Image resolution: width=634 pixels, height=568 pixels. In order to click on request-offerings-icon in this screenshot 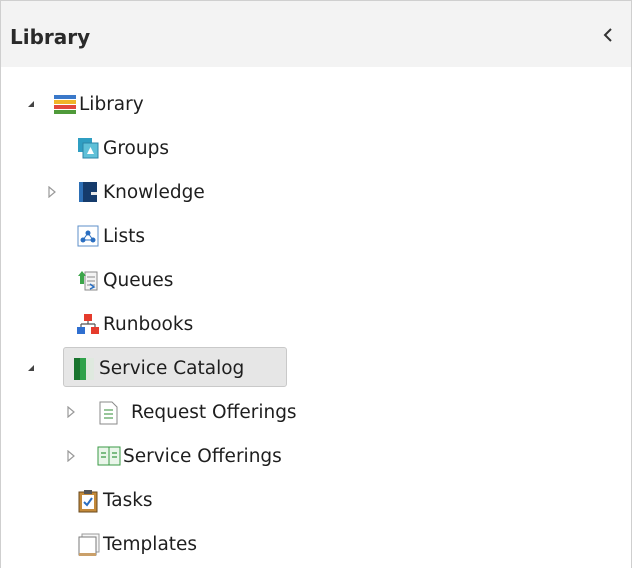, I will do `click(108, 413)`.